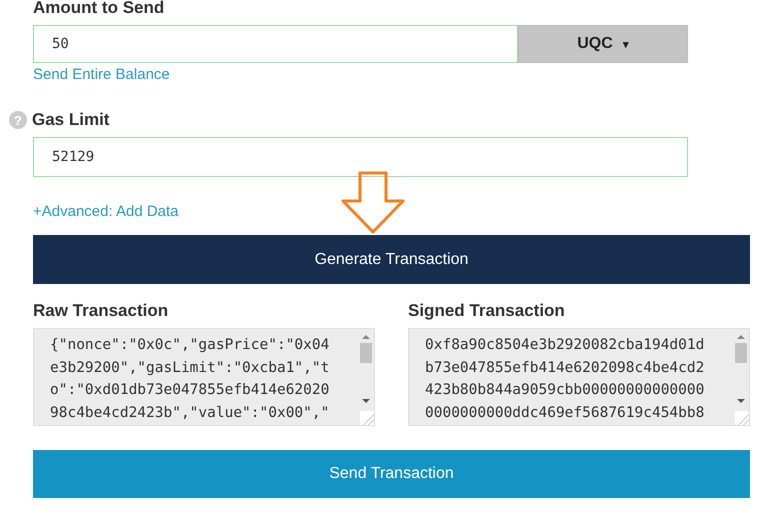 Image resolution: width=762 pixels, height=508 pixels. Describe the element at coordinates (579, 377) in the screenshot. I see `signed-transaction-textarea: 0xf8a90c8504e3b2920082cba194d01d b73e047855efb414e6202098c4be4cd2 423b80b844a9059cbb00000000000000 0000000000ddc469ef5687619c454bb8` at that location.